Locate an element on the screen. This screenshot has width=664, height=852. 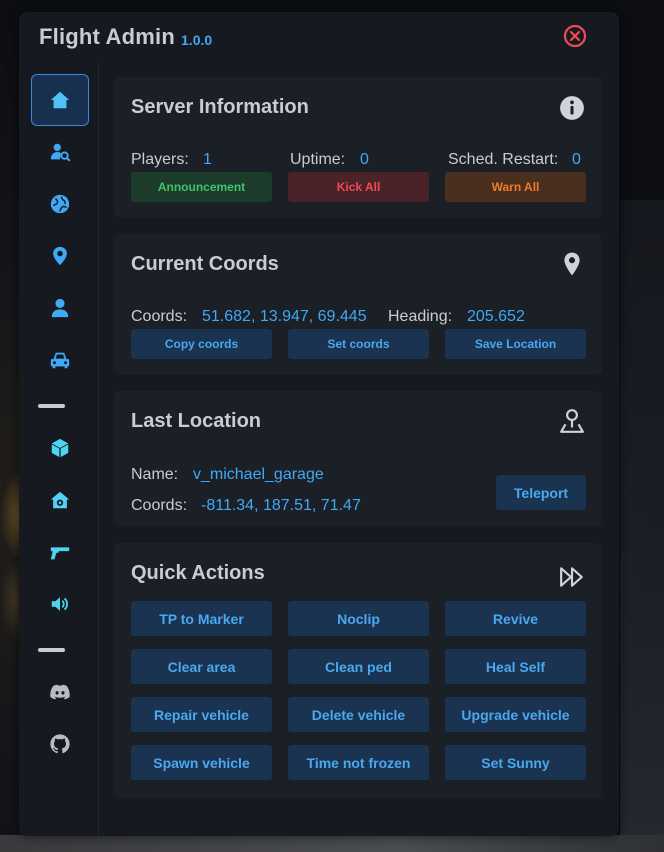
sidebar-item-vehicle is located at coordinates (60, 360).